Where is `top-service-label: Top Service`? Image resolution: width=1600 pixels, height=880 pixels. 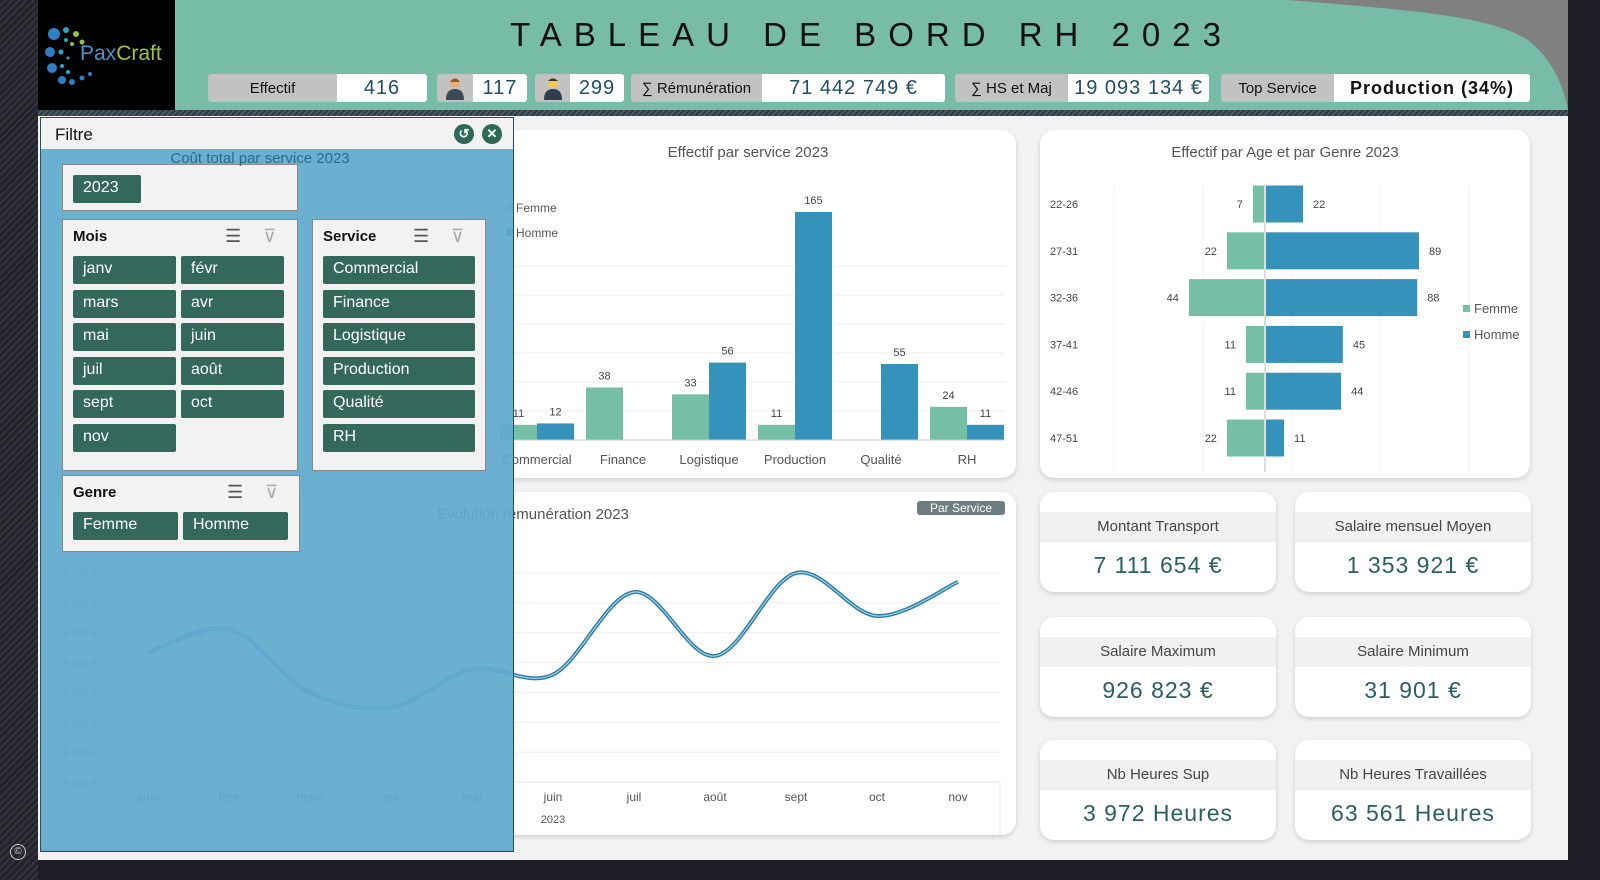
top-service-label: Top Service is located at coordinates (1277, 88).